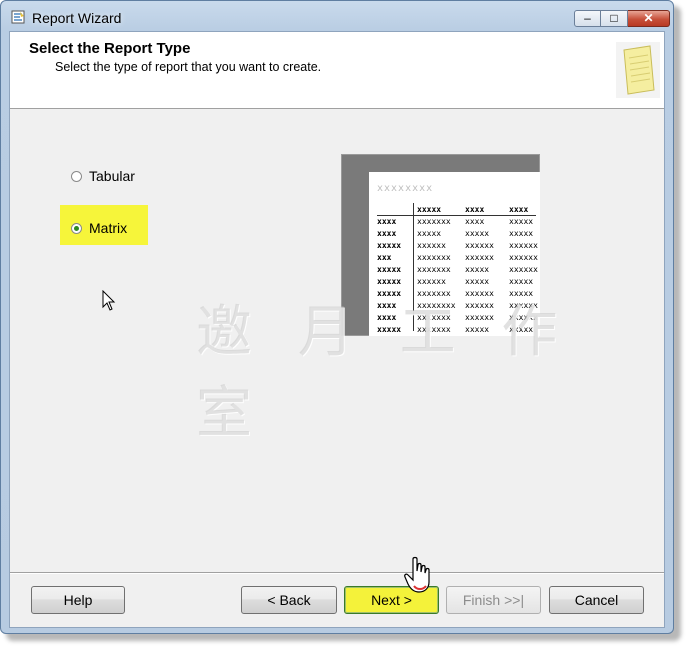 The width and height of the screenshot is (688, 651). What do you see at coordinates (456, 215) in the screenshot?
I see `preview-divider-horizontal` at bounding box center [456, 215].